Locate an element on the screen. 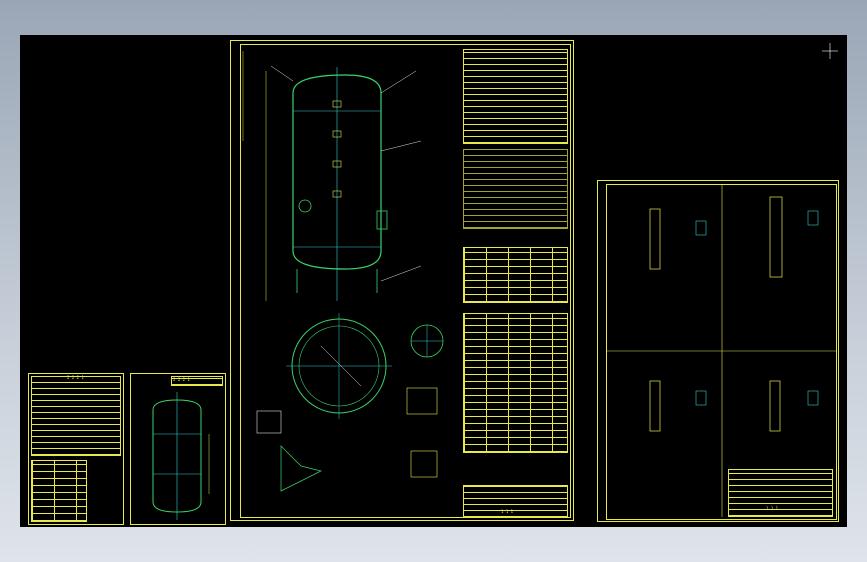  small-vessel-drawing is located at coordinates (181, 456).